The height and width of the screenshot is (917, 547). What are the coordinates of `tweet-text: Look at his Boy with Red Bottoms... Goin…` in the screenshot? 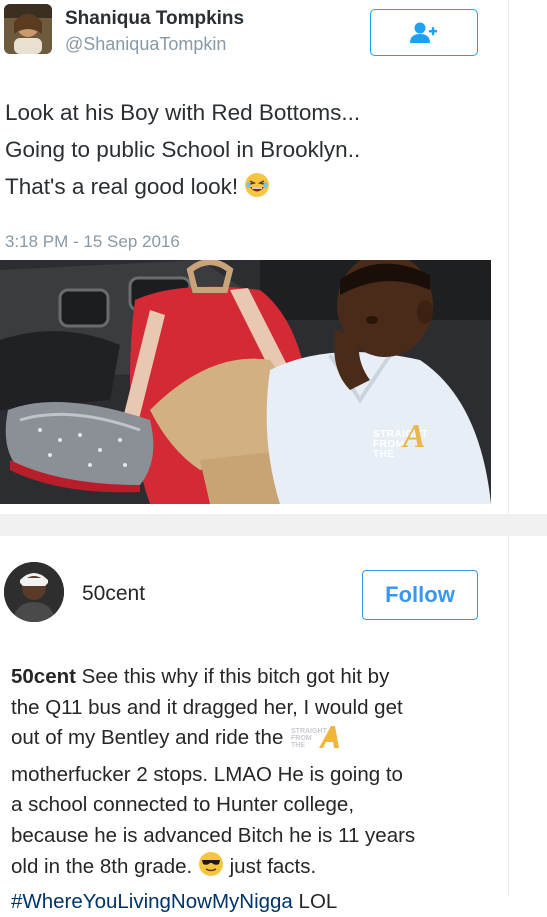 It's located at (250, 151).